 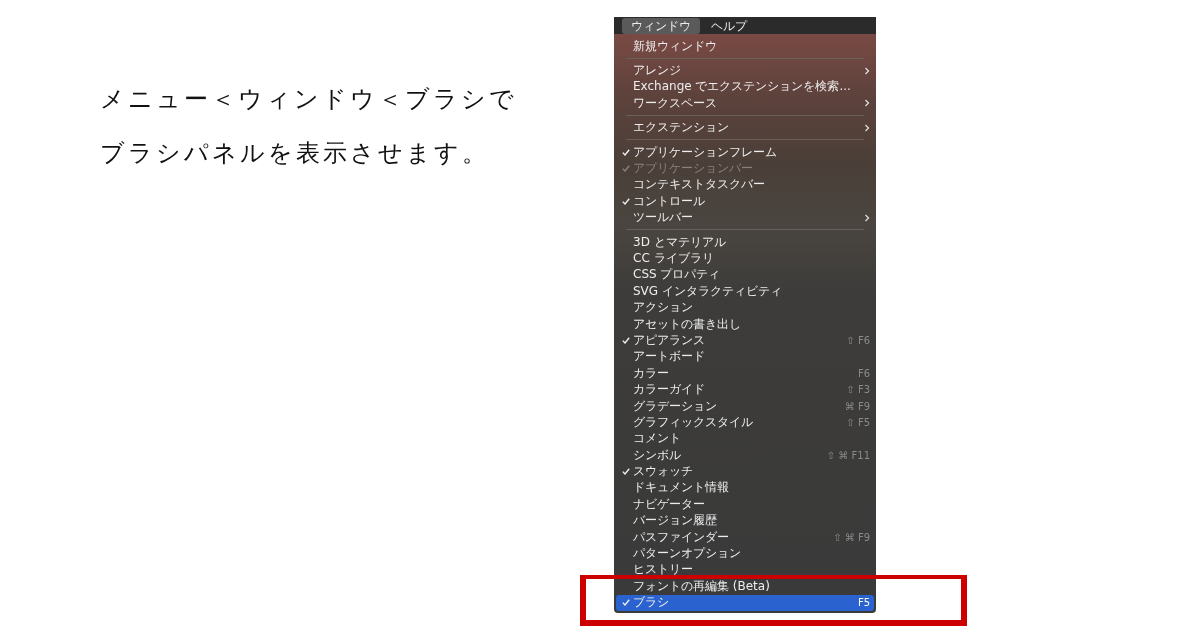 What do you see at coordinates (858, 422) in the screenshot?
I see `shortcut-text: ⇧ F5` at bounding box center [858, 422].